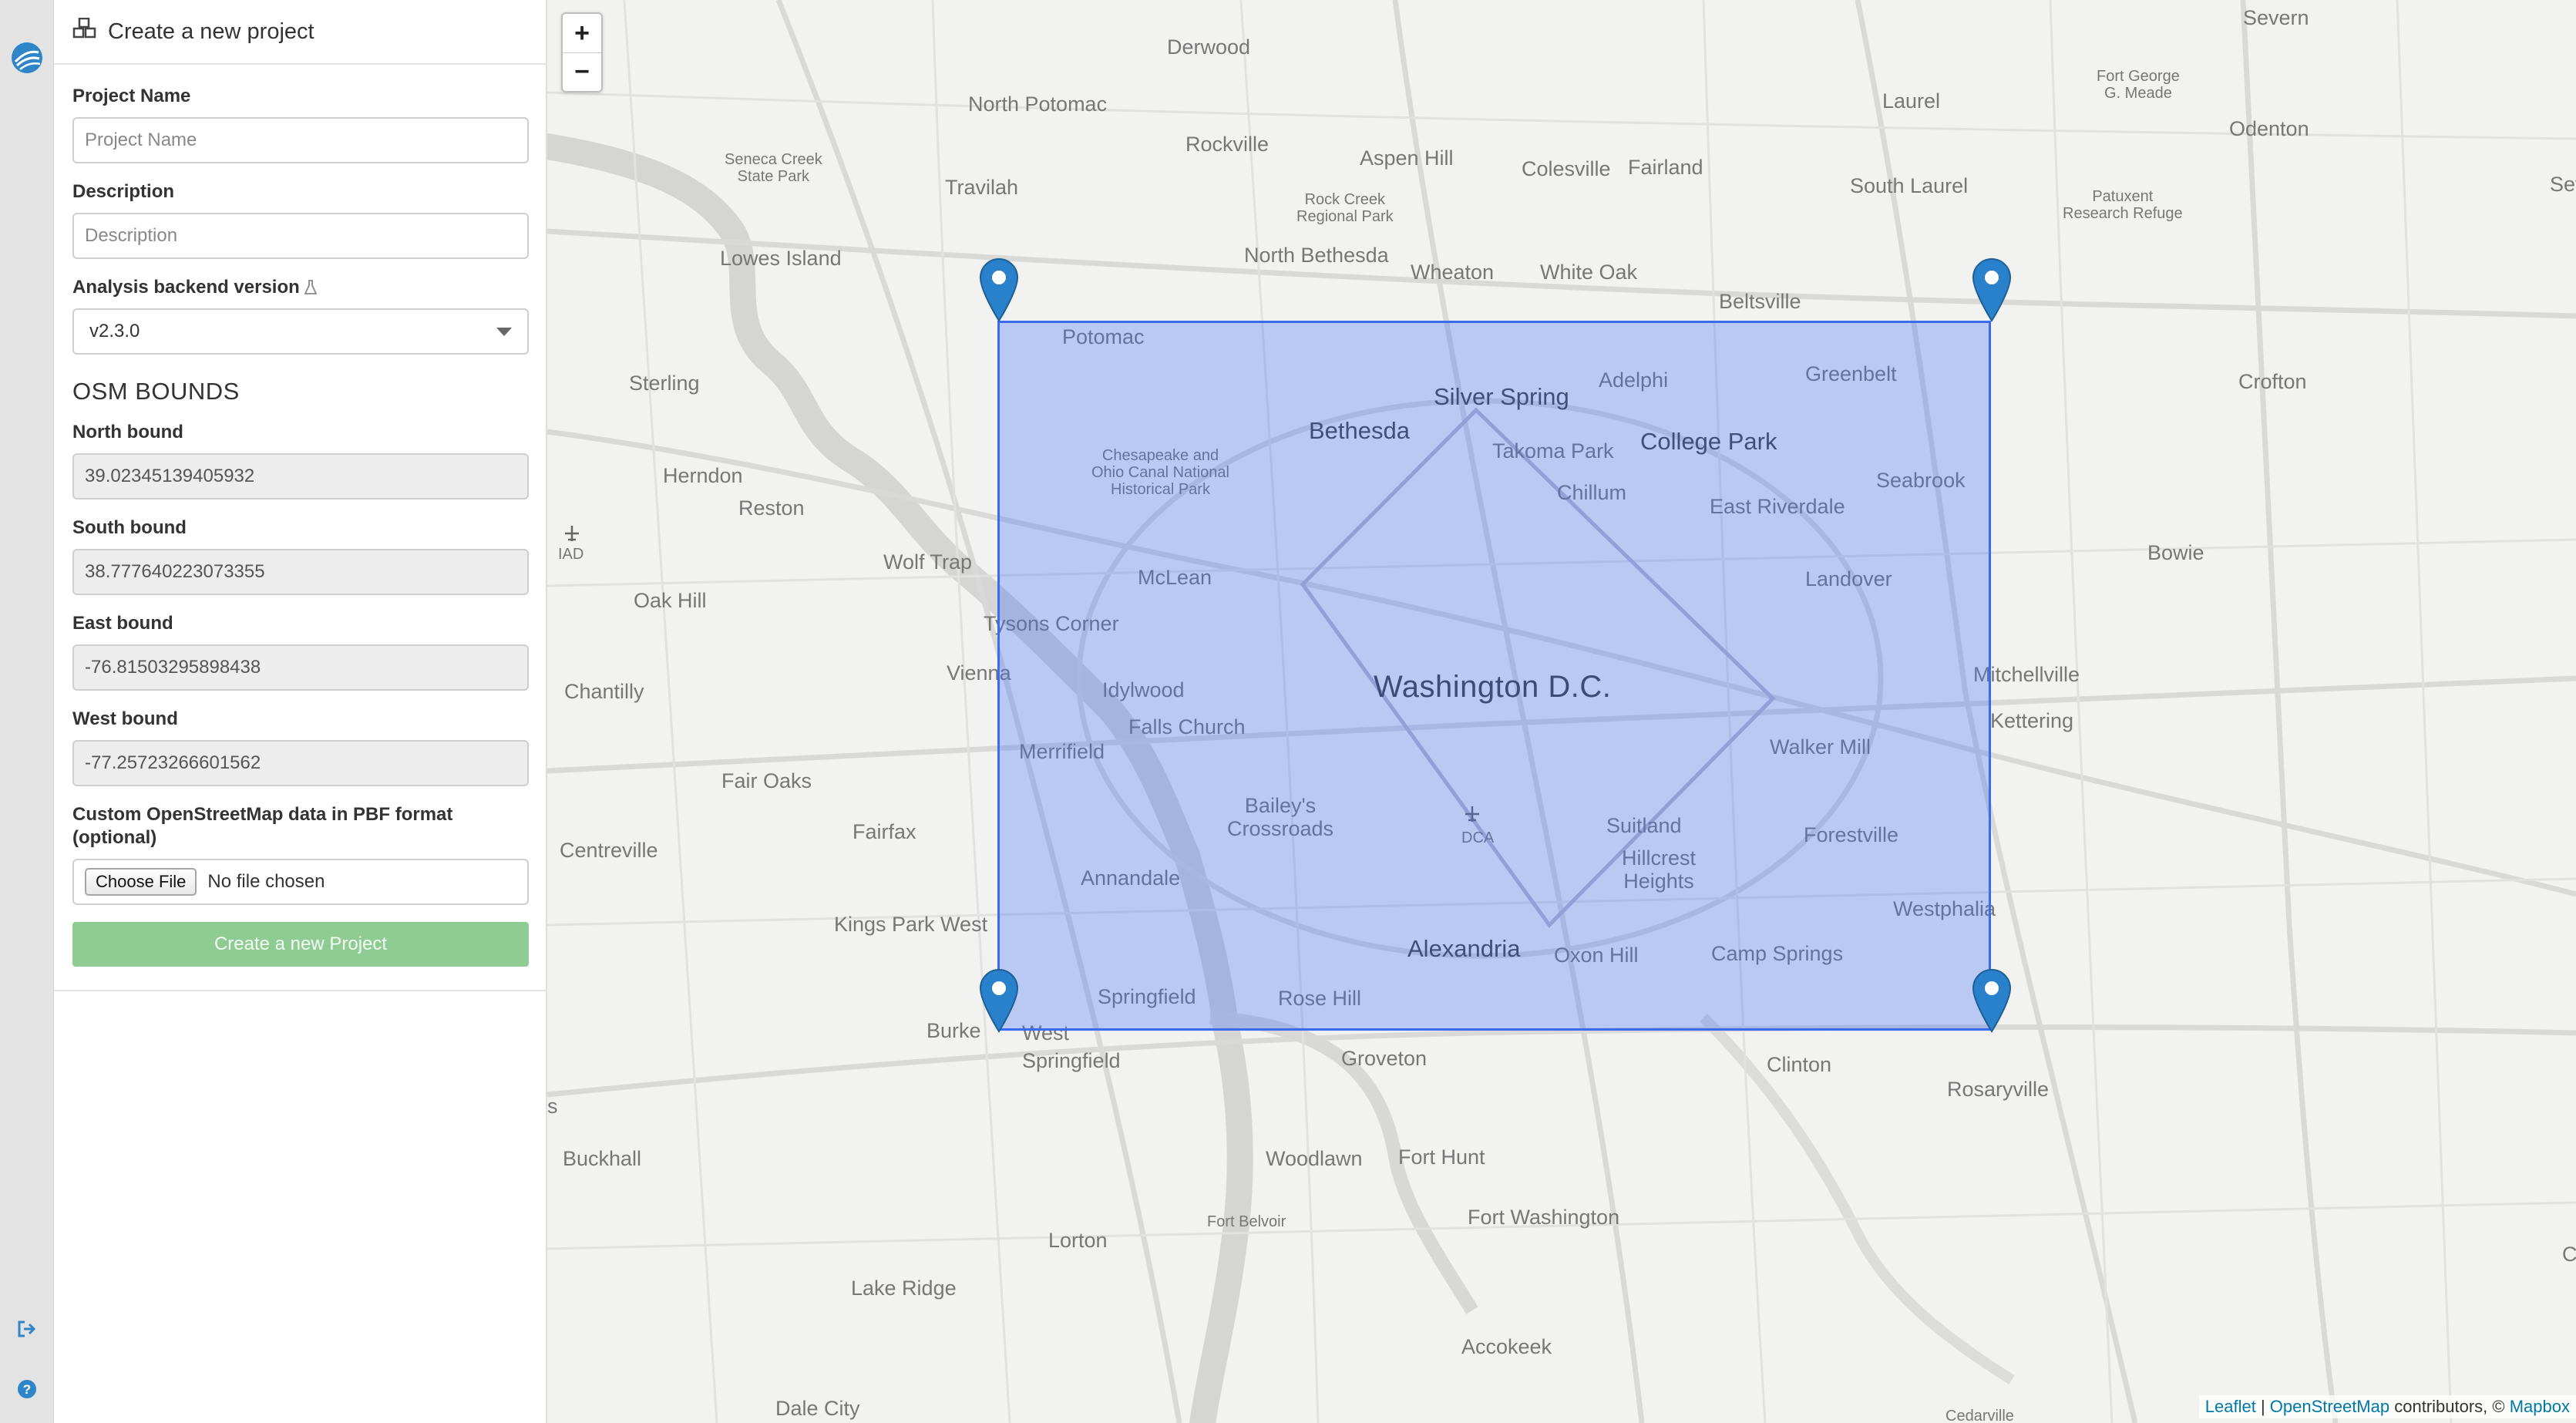 Image resolution: width=2576 pixels, height=1423 pixels. What do you see at coordinates (127, 432) in the screenshot?
I see `north-bound-label: North bound` at bounding box center [127, 432].